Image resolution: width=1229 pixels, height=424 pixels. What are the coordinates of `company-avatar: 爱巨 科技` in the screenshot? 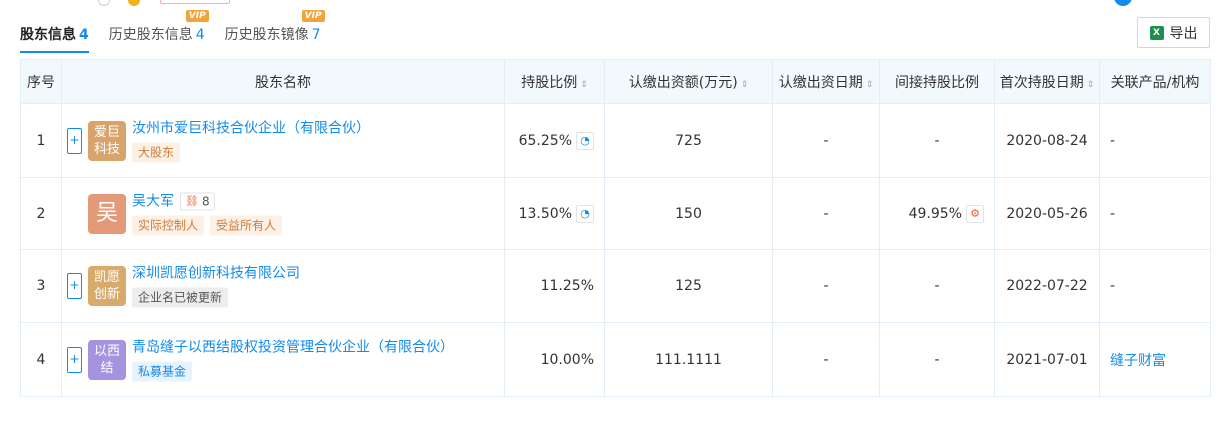 It's located at (107, 140).